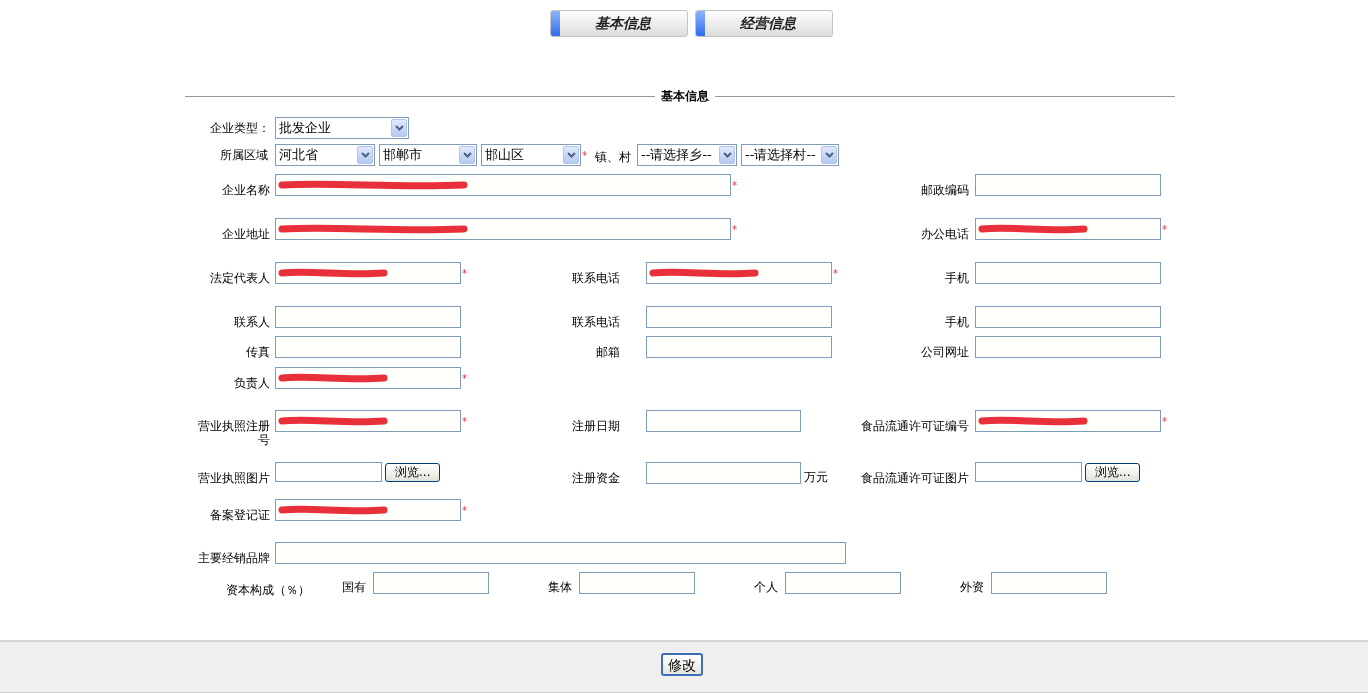  Describe the element at coordinates (945, 352) in the screenshot. I see `field-label: 公司网址` at that location.